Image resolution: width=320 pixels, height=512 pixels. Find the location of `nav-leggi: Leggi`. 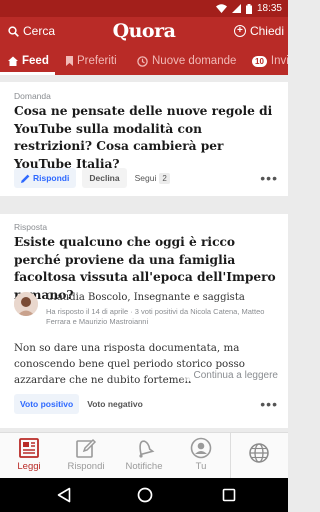

nav-leggi: Leggi is located at coordinates (29, 456).